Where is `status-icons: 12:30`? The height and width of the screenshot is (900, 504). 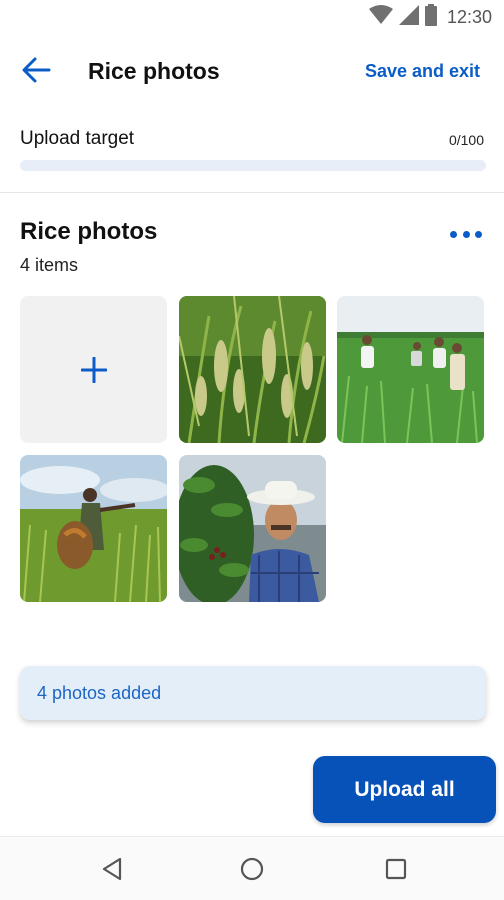 status-icons: 12:30 is located at coordinates (430, 17).